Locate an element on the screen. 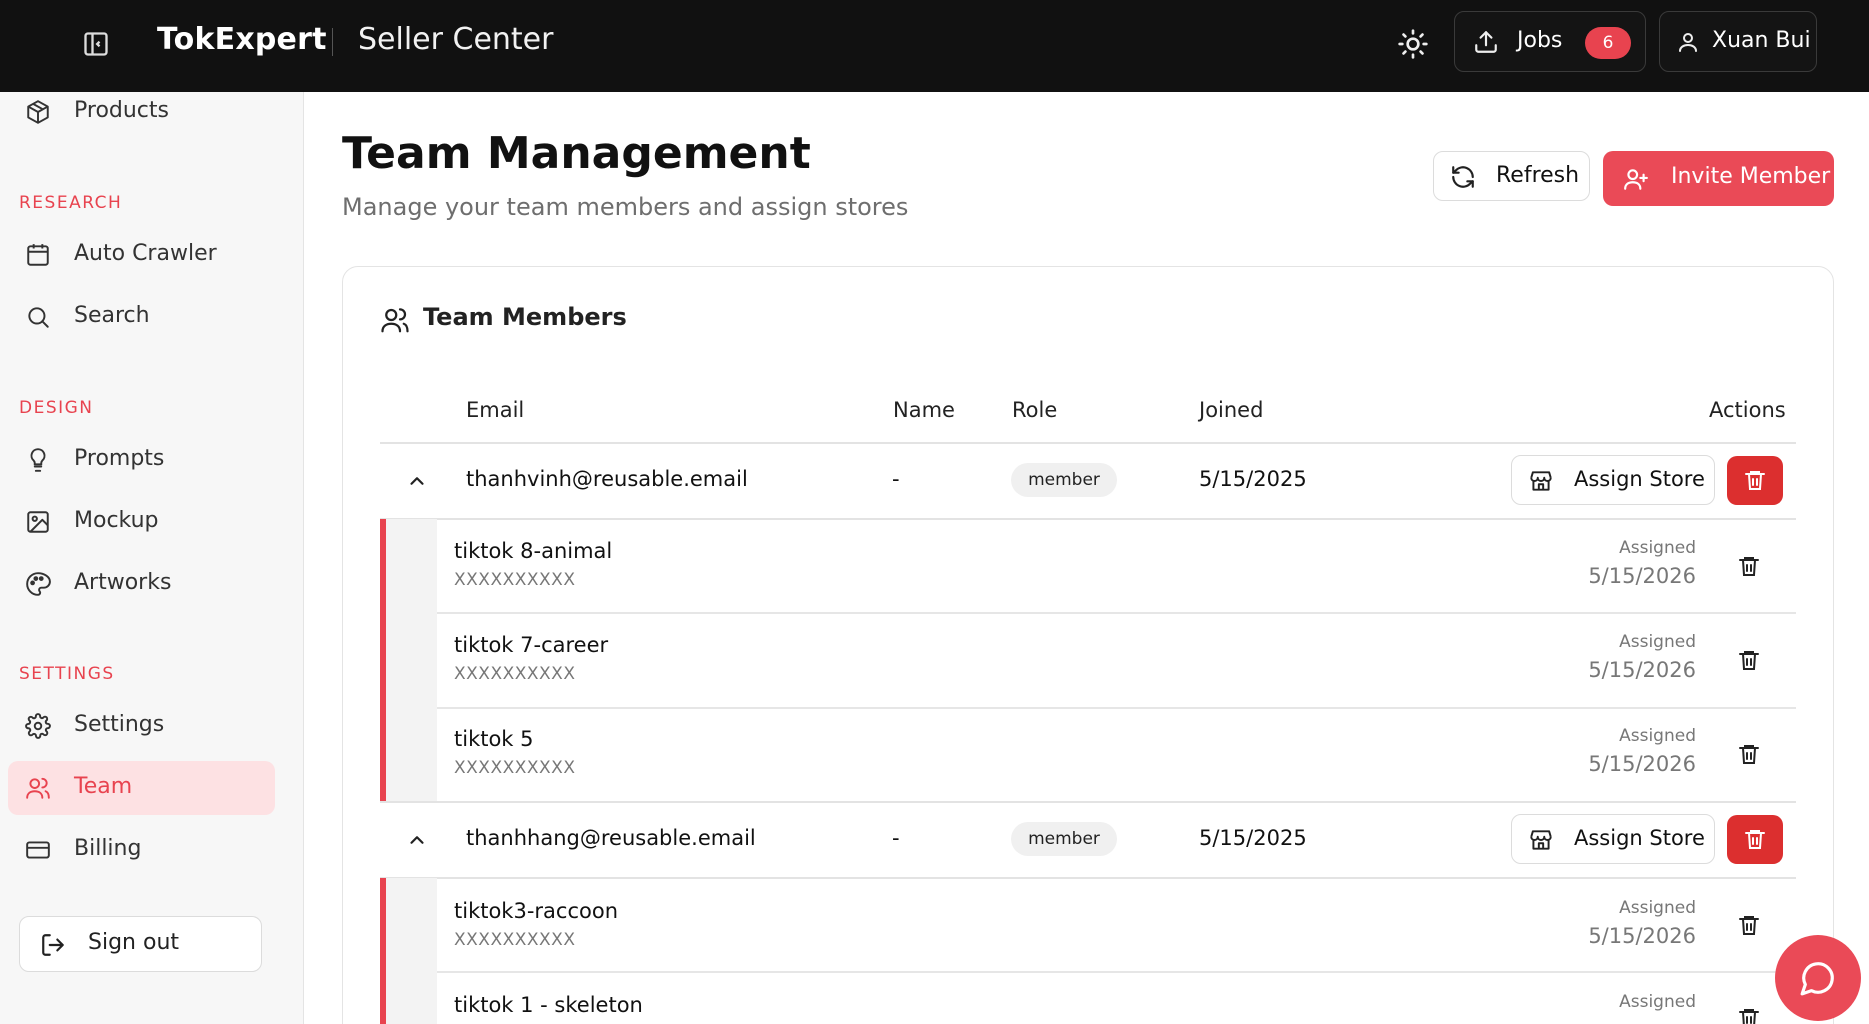 Image resolution: width=1869 pixels, height=1024 pixels. chat-bubble-icon is located at coordinates (1818, 978).